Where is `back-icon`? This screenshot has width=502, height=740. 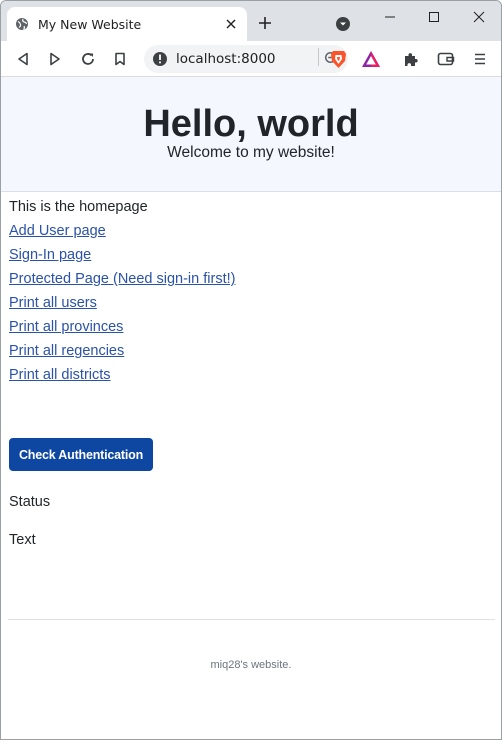 back-icon is located at coordinates (23, 59).